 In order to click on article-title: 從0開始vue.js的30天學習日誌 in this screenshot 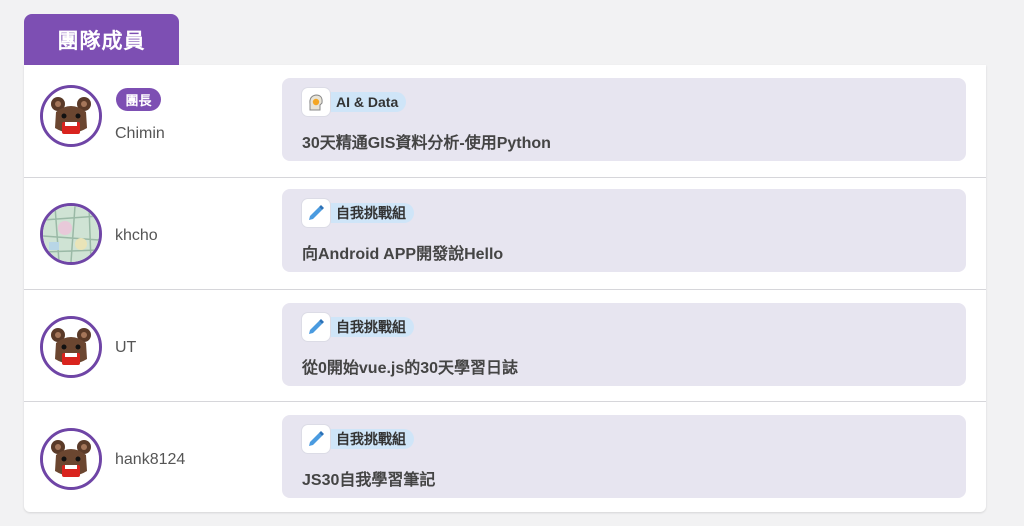, I will do `click(410, 366)`.